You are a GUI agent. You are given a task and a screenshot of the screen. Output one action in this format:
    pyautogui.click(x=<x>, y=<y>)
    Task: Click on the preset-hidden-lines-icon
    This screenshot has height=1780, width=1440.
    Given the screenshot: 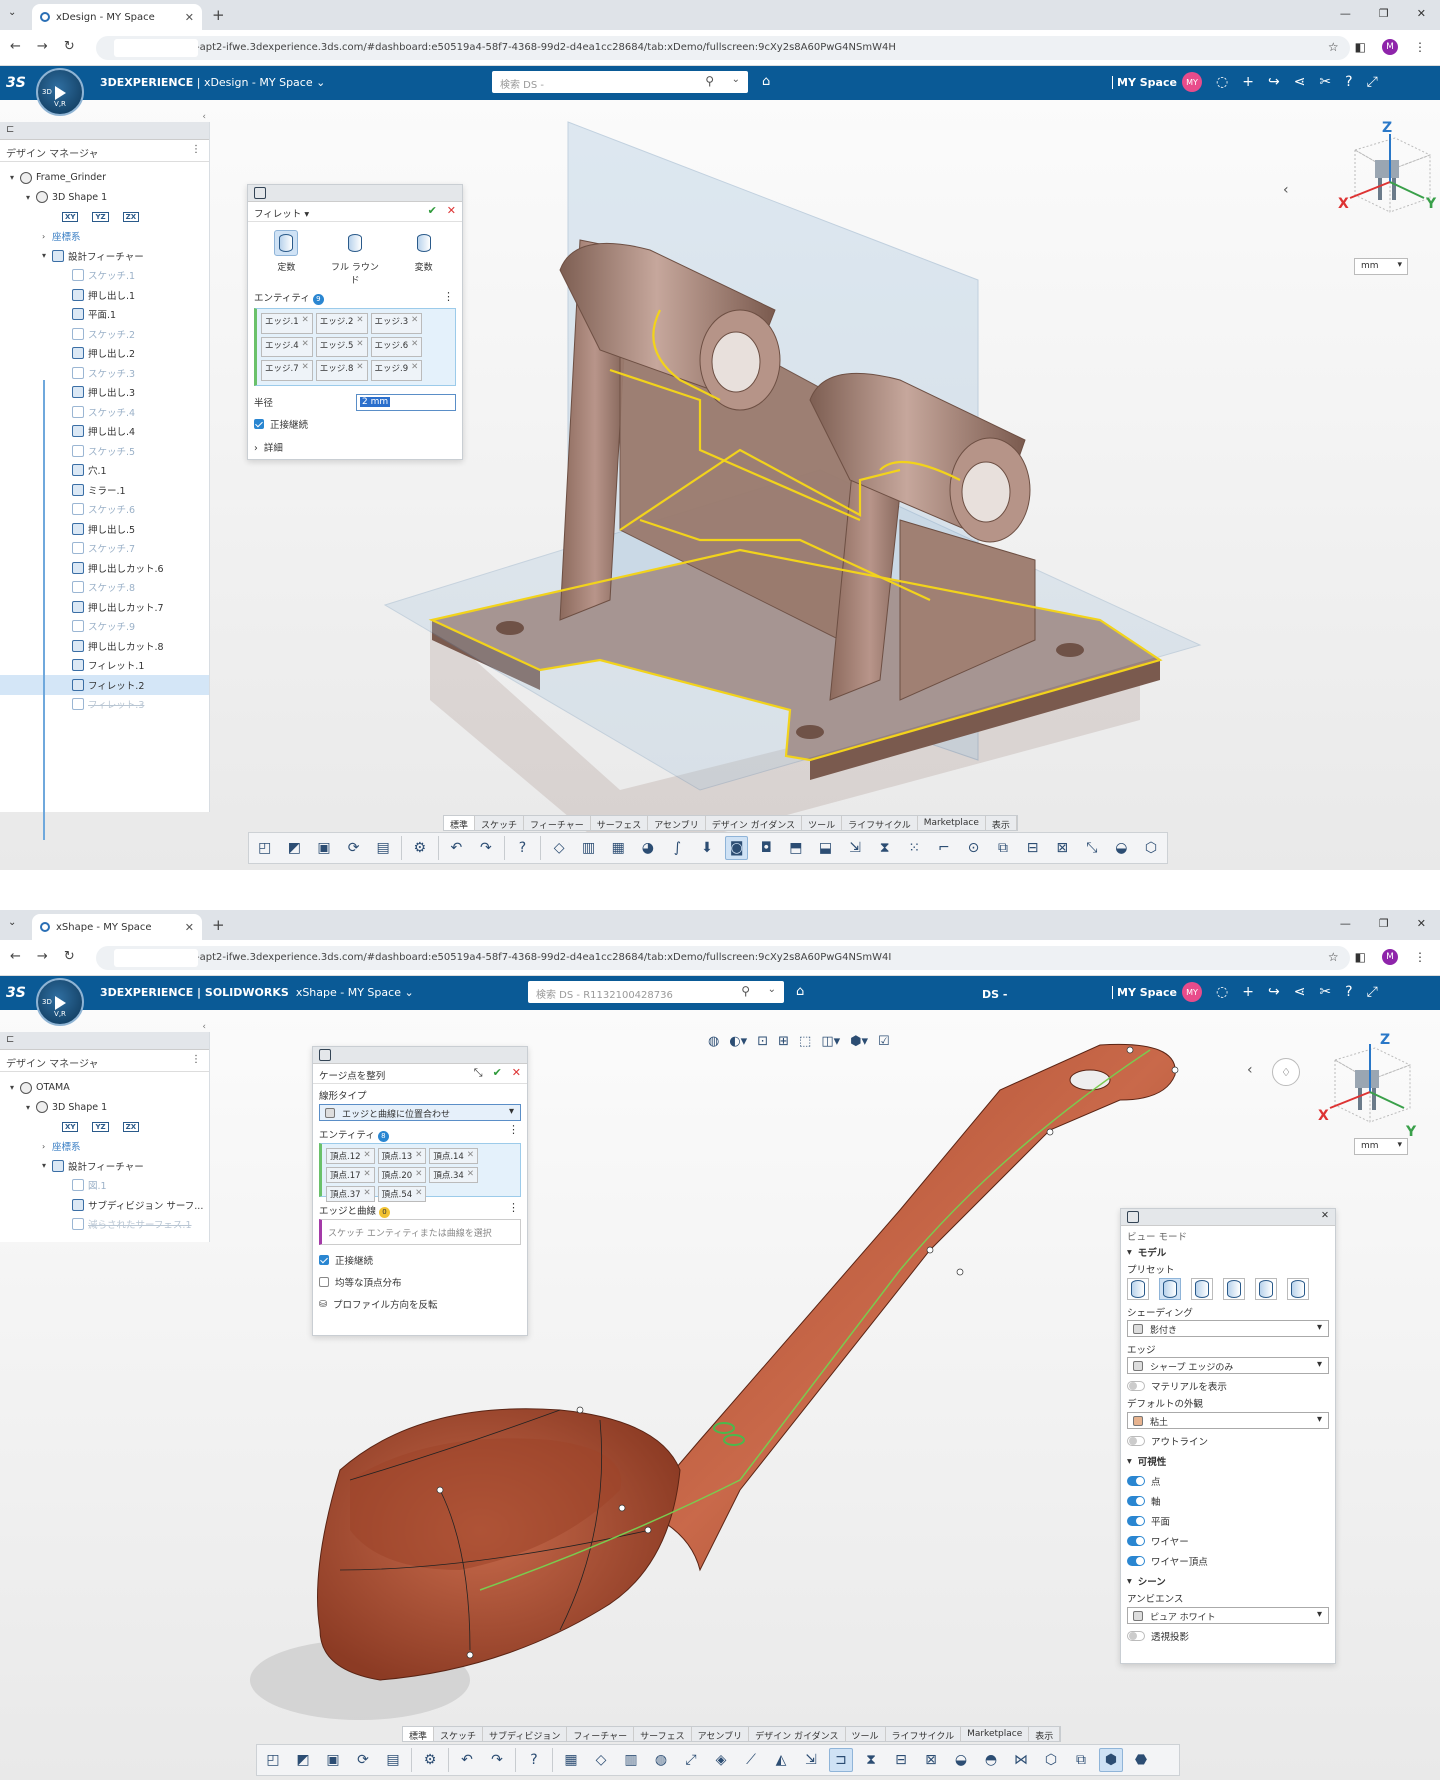 What is the action you would take?
    pyautogui.click(x=1202, y=1289)
    